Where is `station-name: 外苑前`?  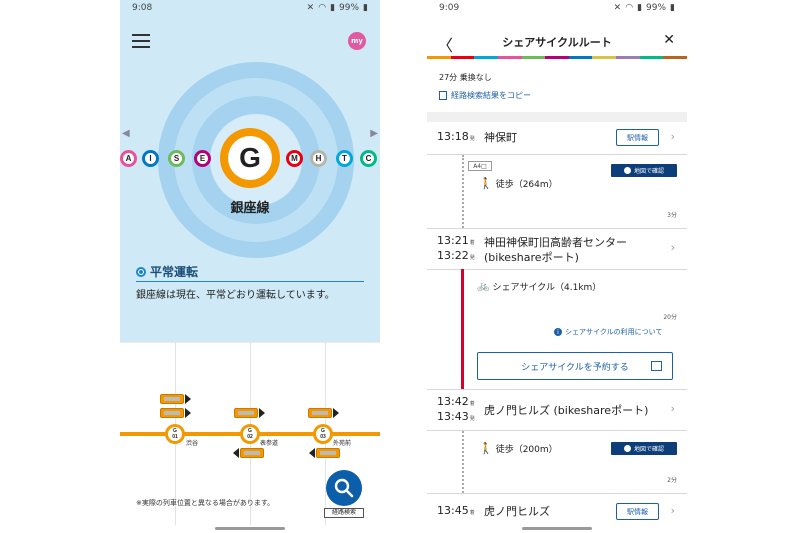
station-name: 外苑前 is located at coordinates (342, 443).